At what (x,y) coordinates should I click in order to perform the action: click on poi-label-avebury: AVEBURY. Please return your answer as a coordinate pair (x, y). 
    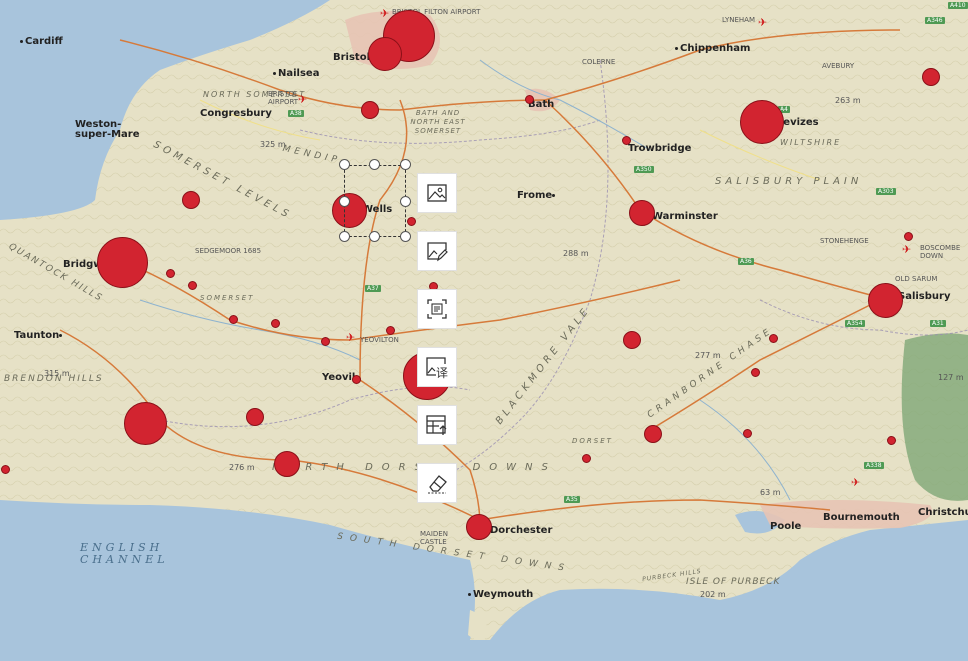
    Looking at the image, I should click on (838, 66).